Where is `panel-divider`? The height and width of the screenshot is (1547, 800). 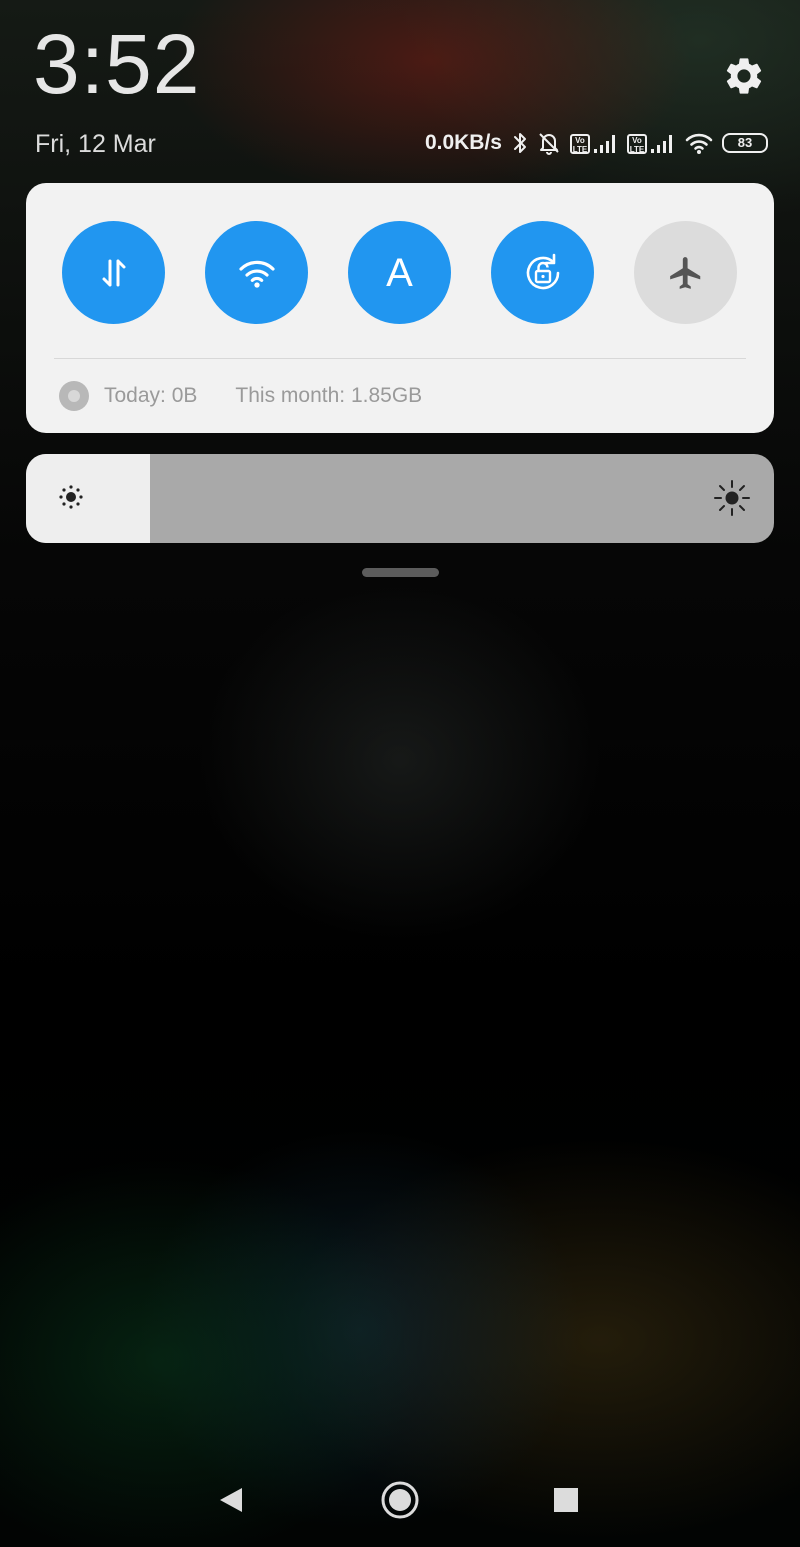
panel-divider is located at coordinates (400, 358).